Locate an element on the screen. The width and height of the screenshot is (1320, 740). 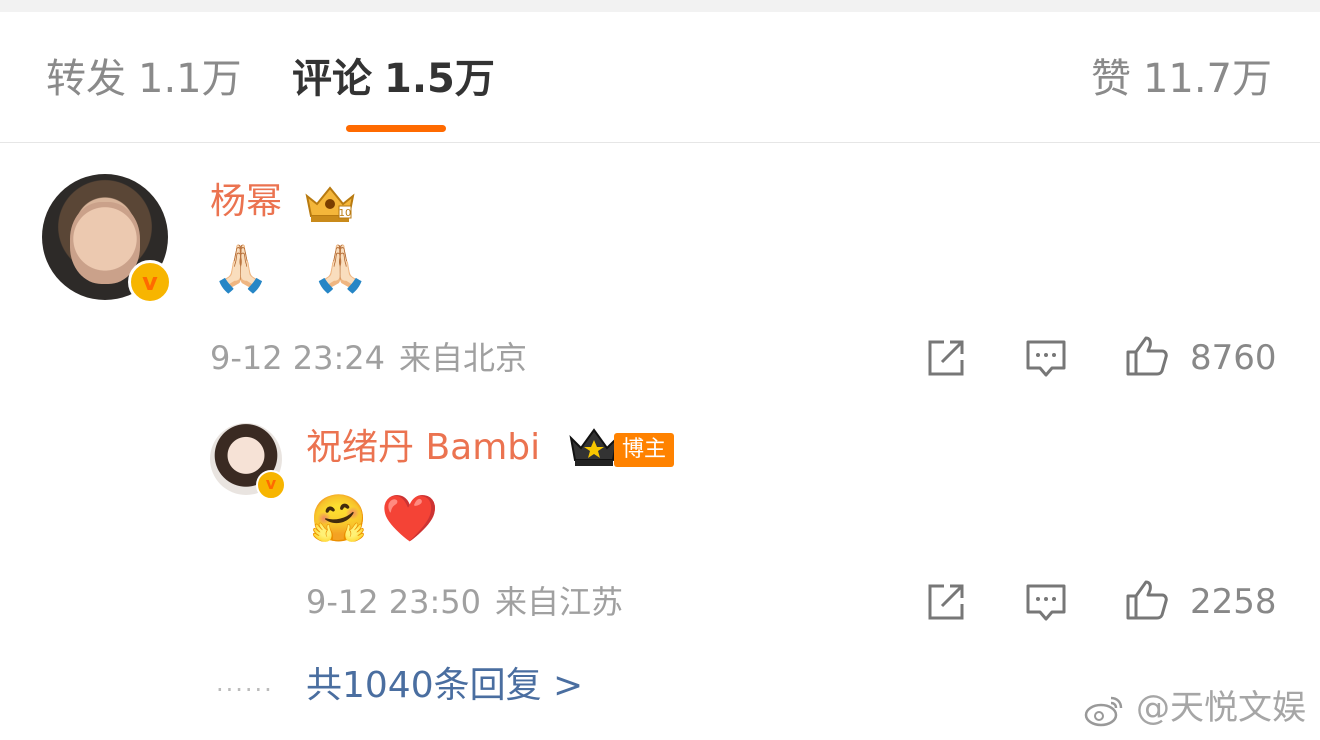
tab-comment-label: 评论 is located at coordinates (332, 79).